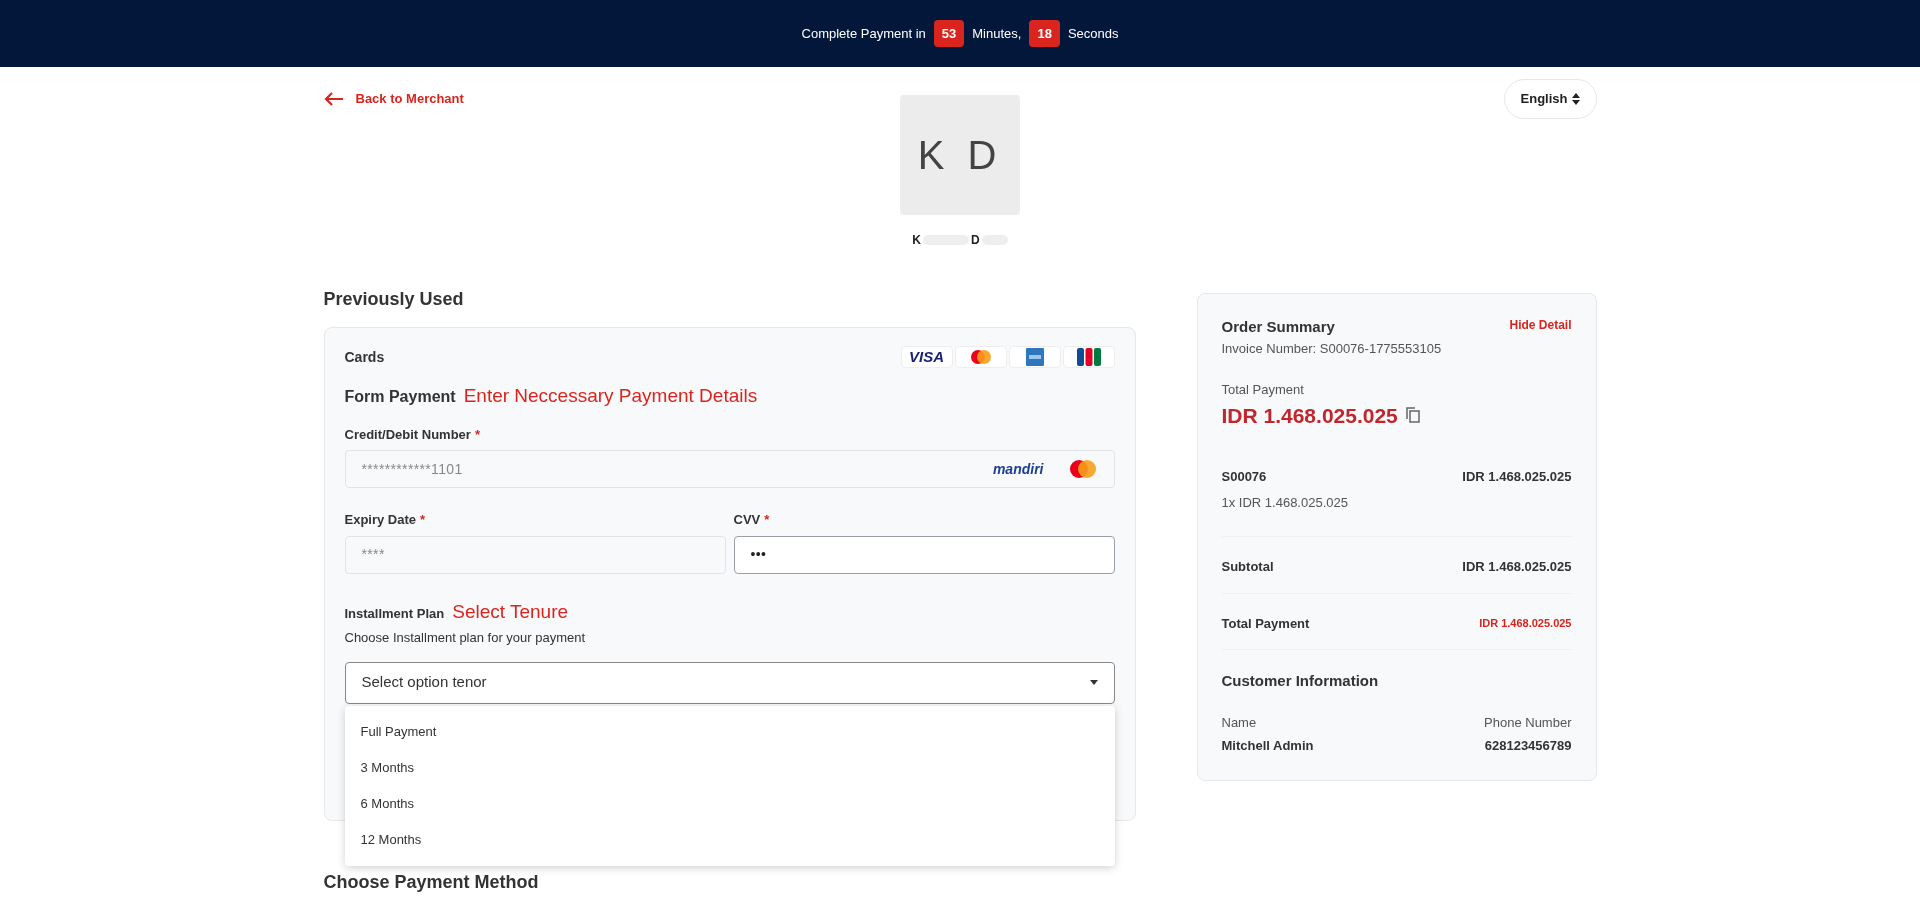  I want to click on annotation-text: Select Tenure, so click(510, 611).